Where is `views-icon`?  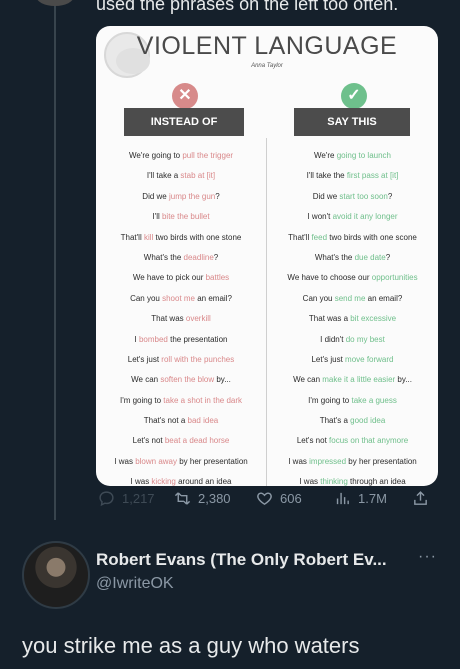 views-icon is located at coordinates (342, 498).